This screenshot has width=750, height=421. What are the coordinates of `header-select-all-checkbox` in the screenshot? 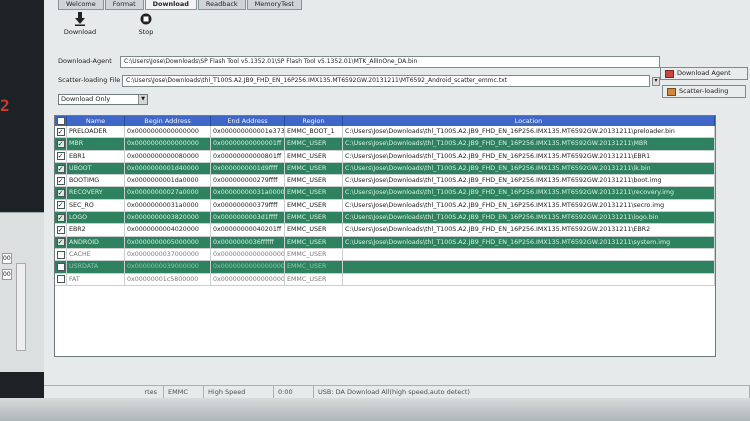 It's located at (61, 121).